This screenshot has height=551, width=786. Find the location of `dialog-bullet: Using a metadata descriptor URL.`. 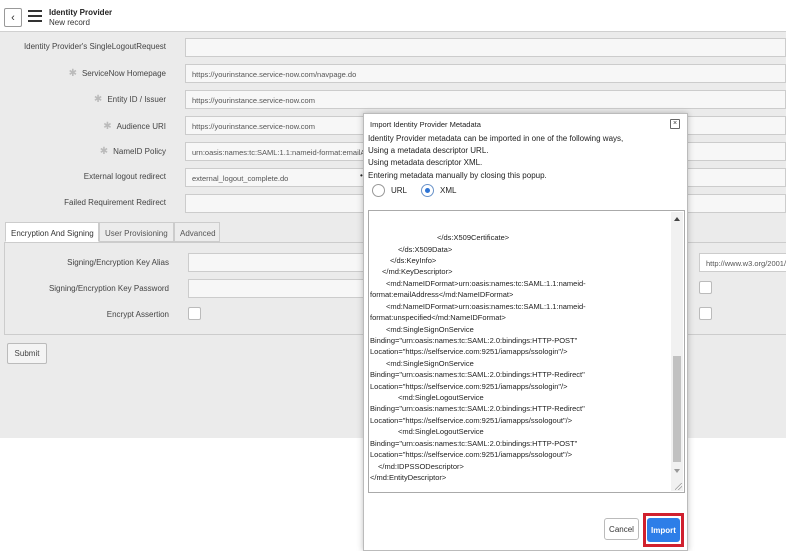

dialog-bullet: Using a metadata descriptor URL. is located at coordinates (428, 151).